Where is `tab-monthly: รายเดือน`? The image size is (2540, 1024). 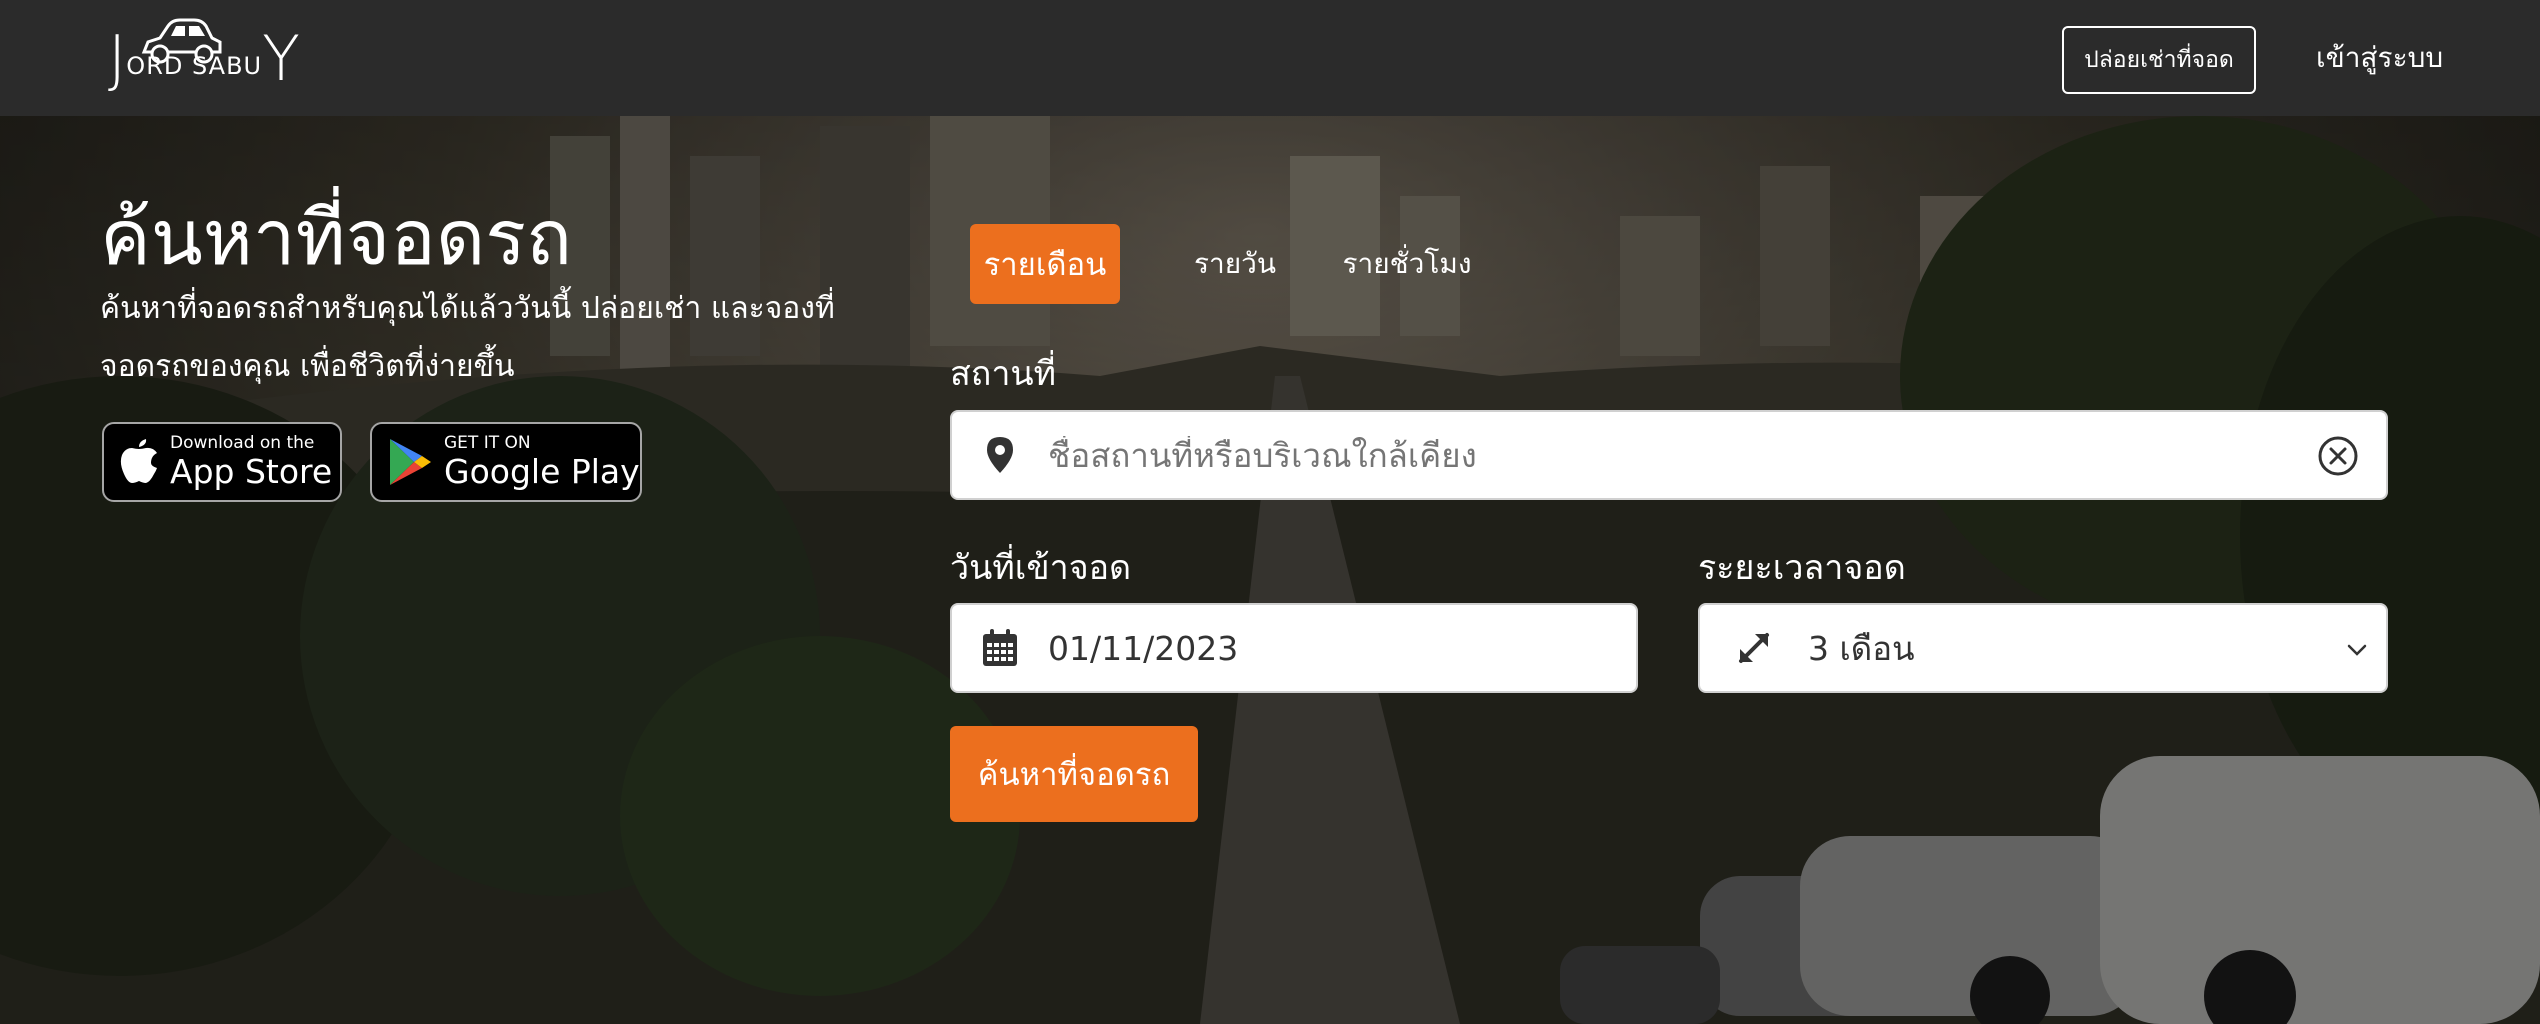
tab-monthly: รายเดือน is located at coordinates (1045, 264).